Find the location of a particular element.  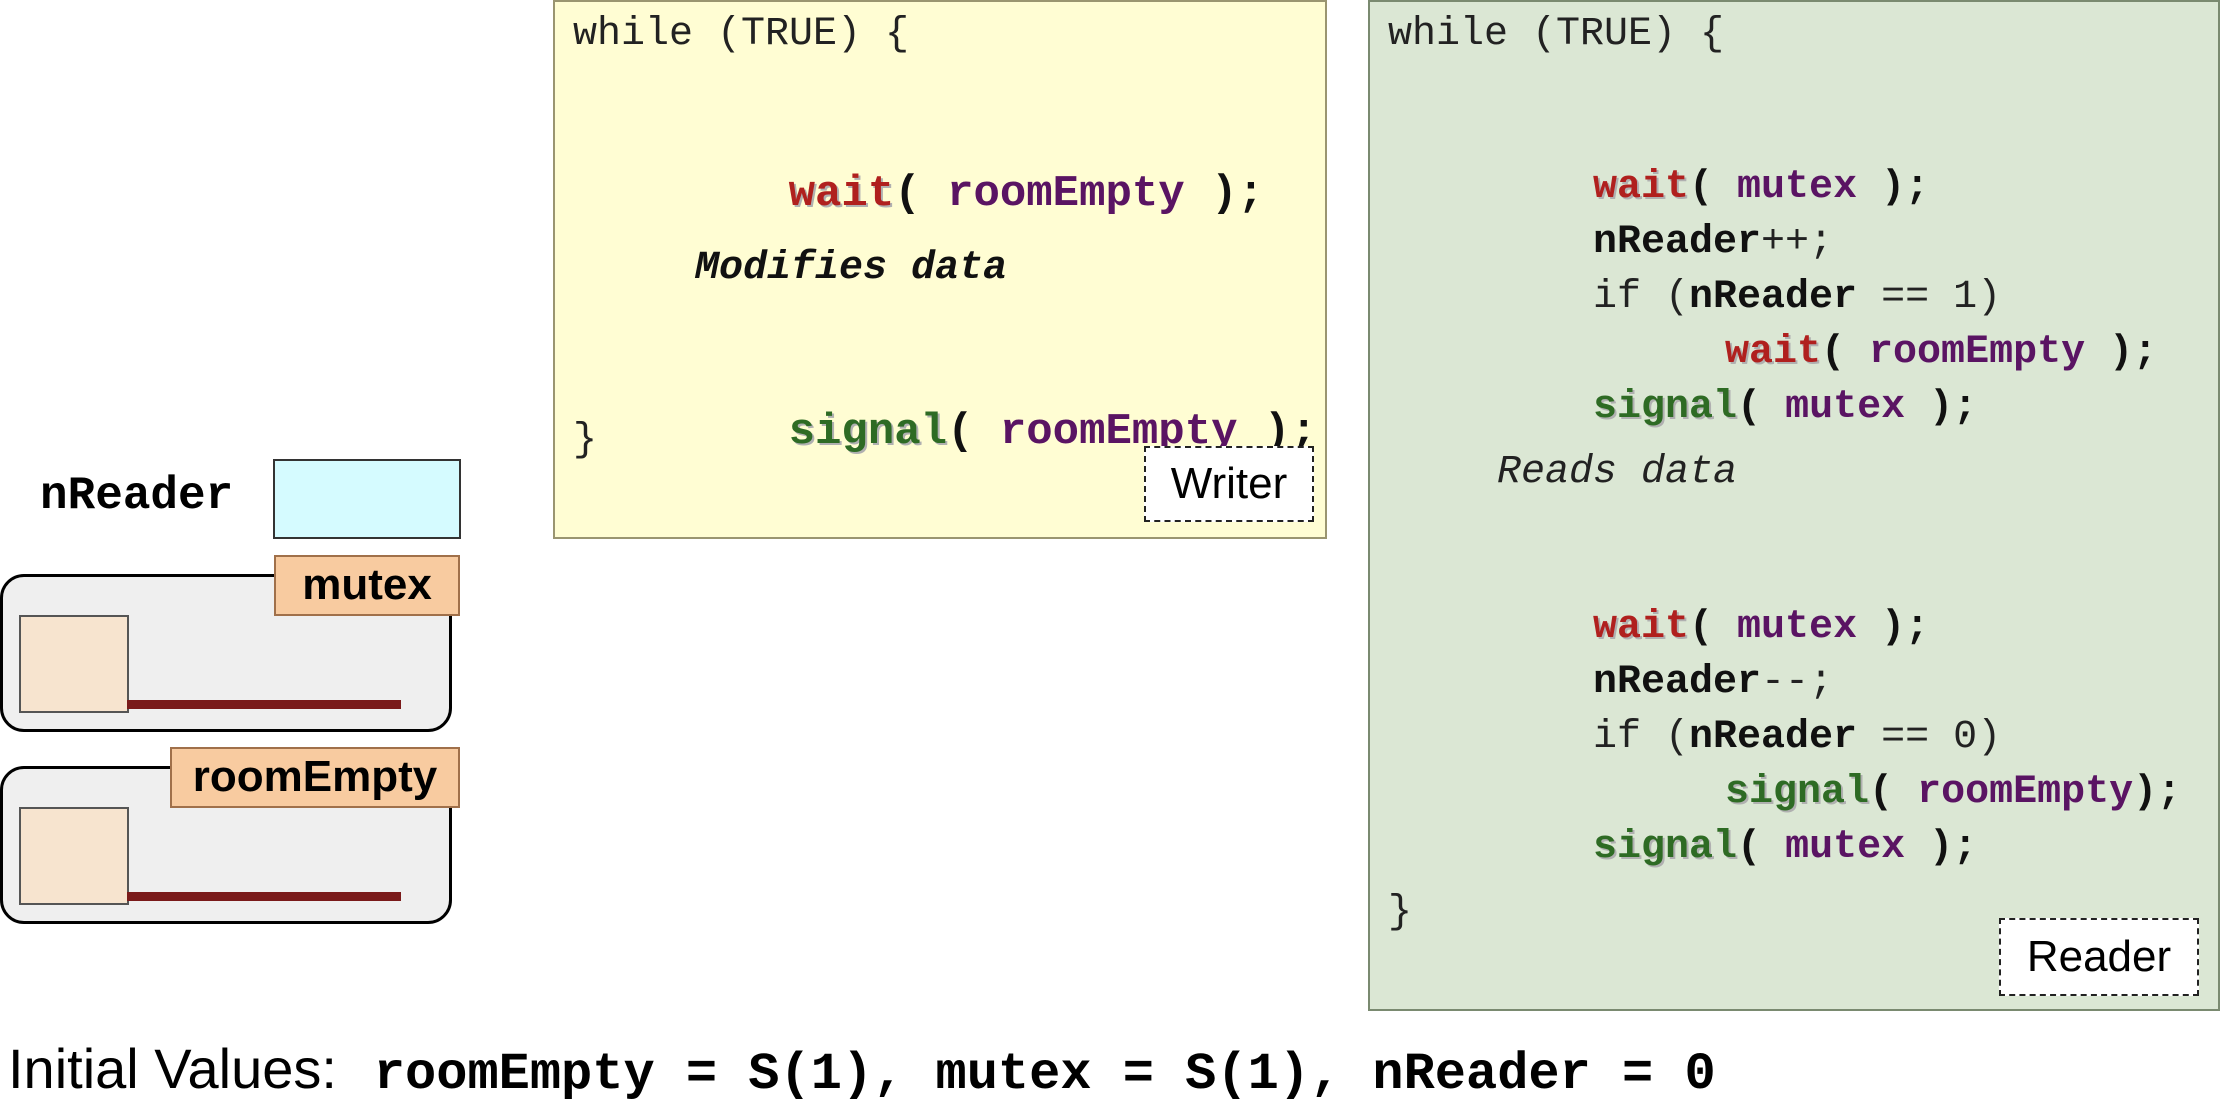

roomempty-tag: roomEmpty is located at coordinates (315, 777).